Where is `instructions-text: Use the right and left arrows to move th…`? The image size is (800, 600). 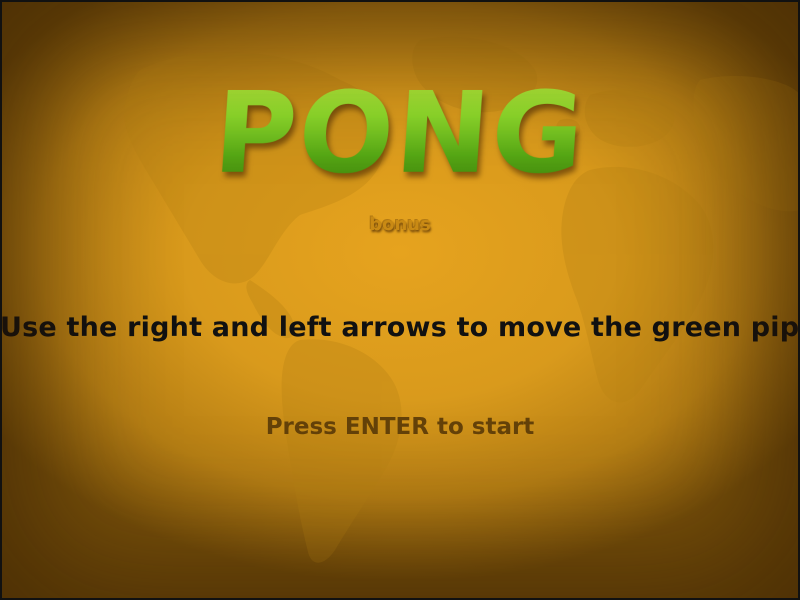
instructions-text: Use the right and left arrows to move th… is located at coordinates (400, 327).